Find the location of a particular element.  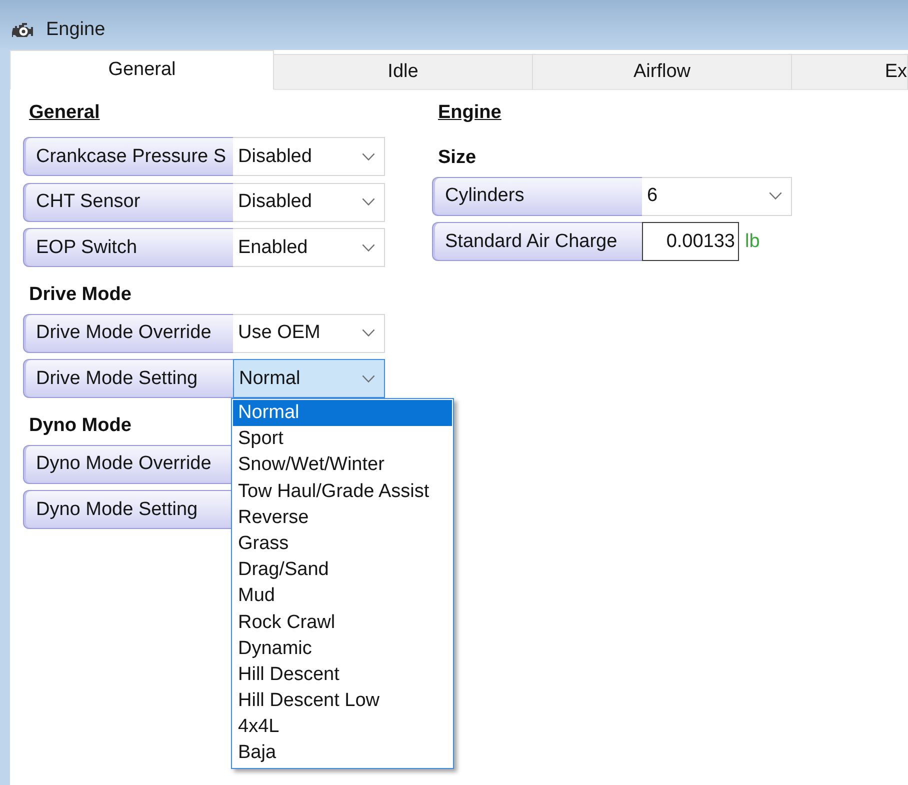

parameter-button: Cylinders is located at coordinates (537, 196).